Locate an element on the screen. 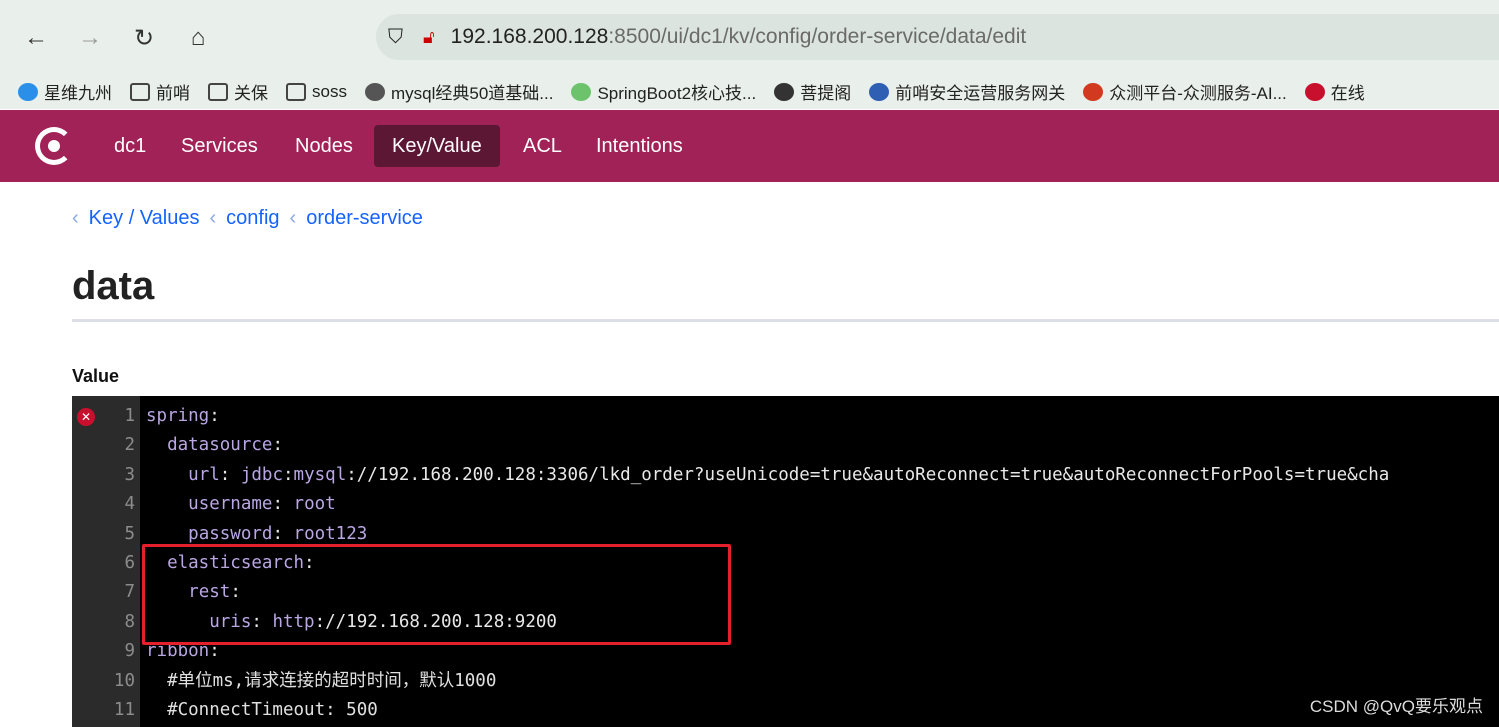 This screenshot has height=727, width=1499. nav-item-key-value: Key/Value is located at coordinates (437, 146).